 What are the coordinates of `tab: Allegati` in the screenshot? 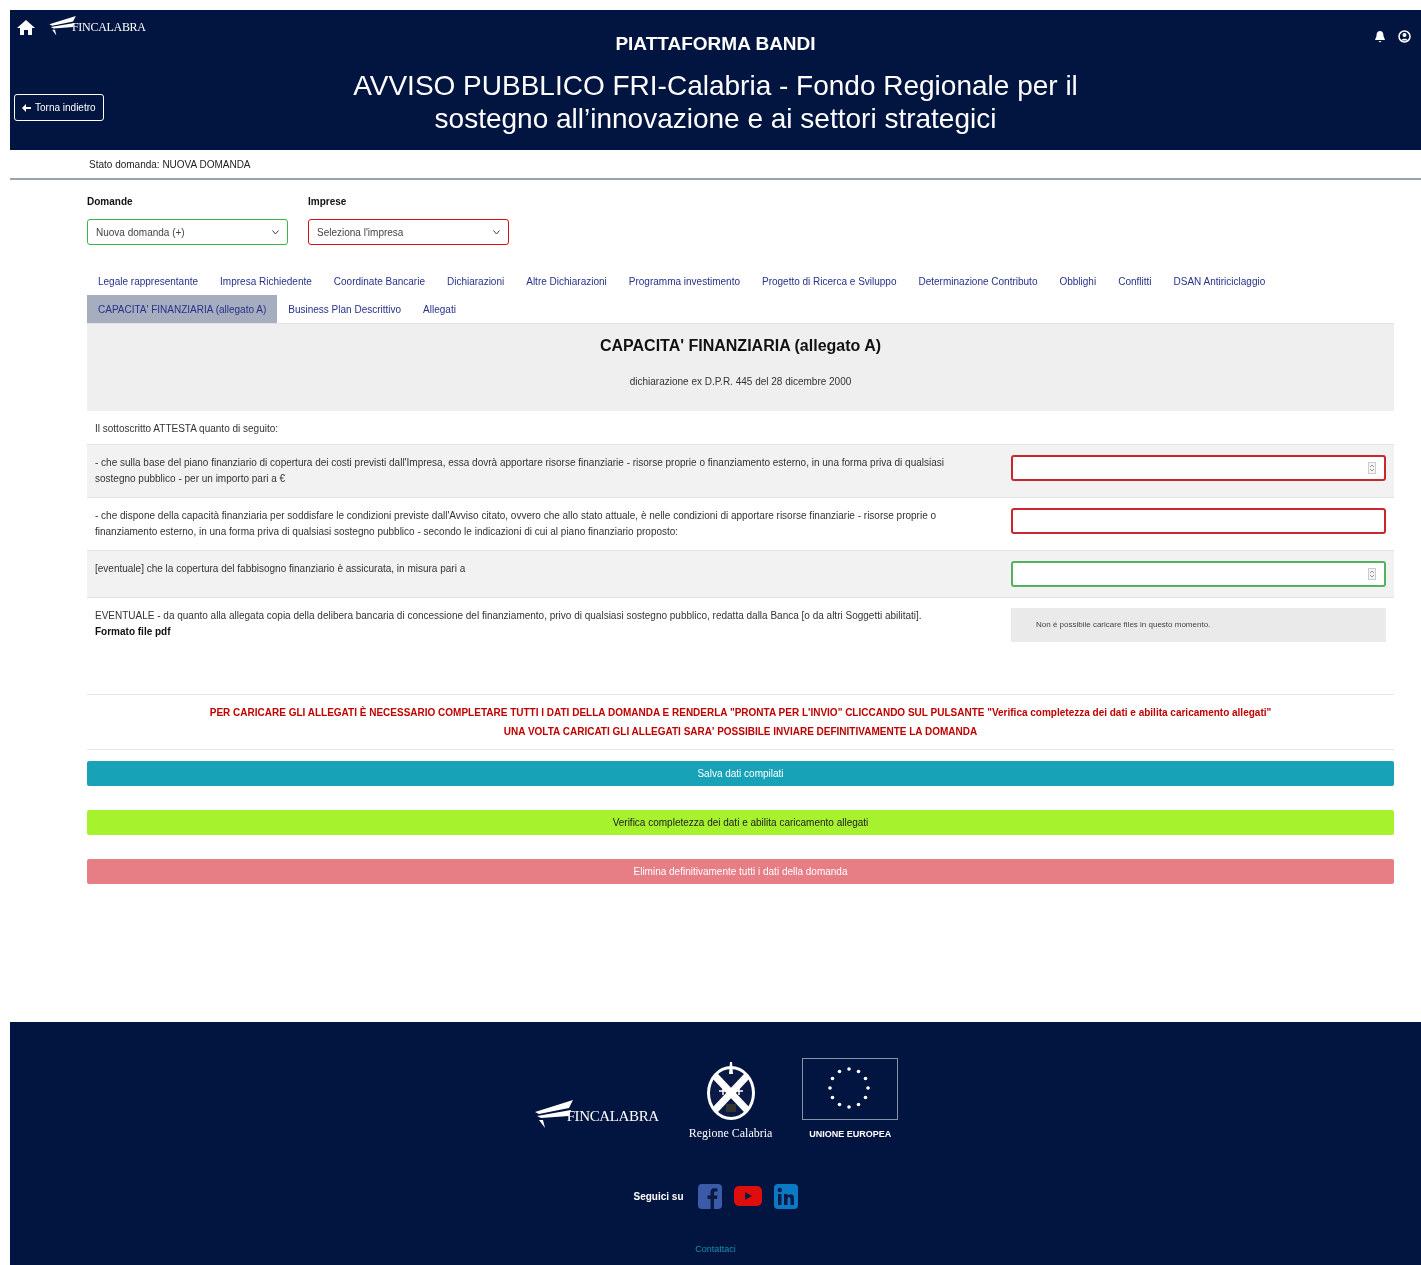 It's located at (439, 309).